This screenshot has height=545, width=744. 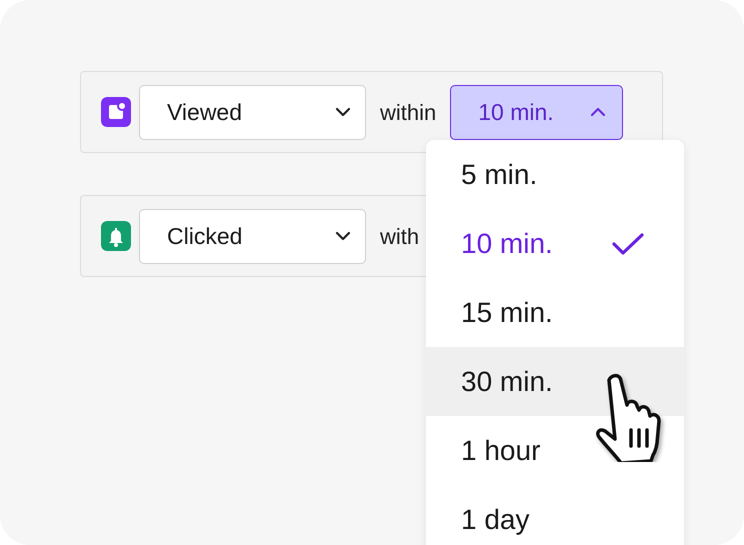 What do you see at coordinates (628, 244) in the screenshot?
I see `check-icon` at bounding box center [628, 244].